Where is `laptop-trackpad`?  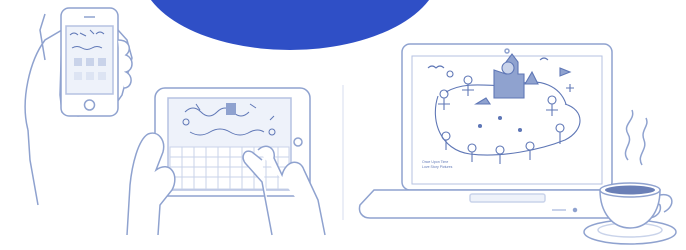 laptop-trackpad is located at coordinates (507, 198).